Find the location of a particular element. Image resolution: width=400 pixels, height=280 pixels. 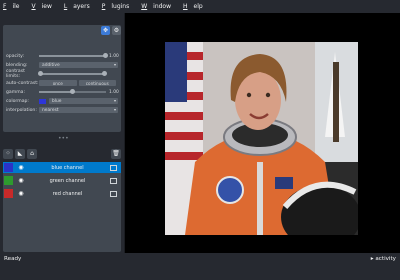

contrast-limits-slider is located at coordinates (72, 73).